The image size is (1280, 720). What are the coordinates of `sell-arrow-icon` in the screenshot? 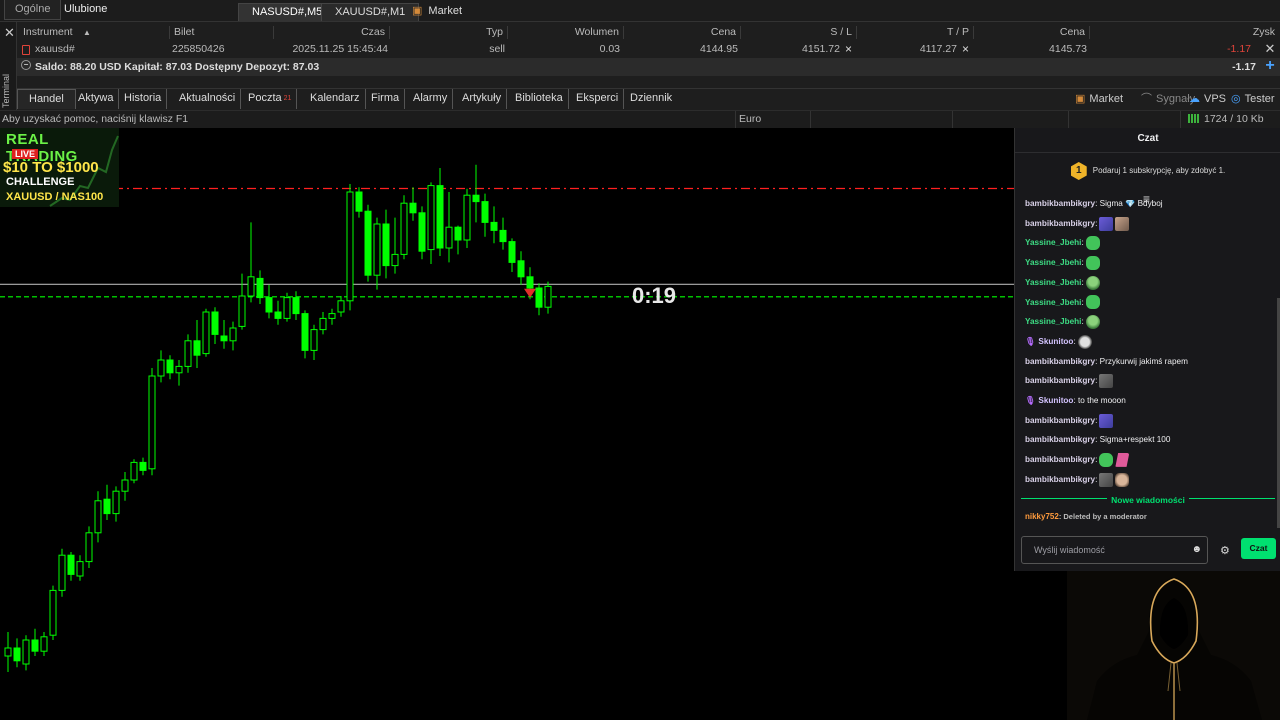 It's located at (530, 293).